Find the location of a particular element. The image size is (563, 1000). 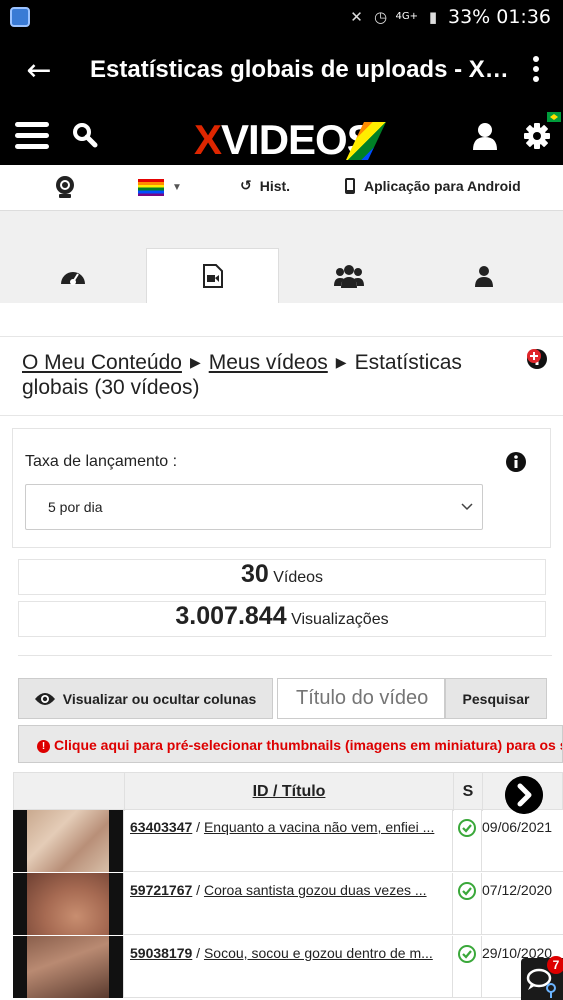

sub-navigation: ▼ ↺ Hist. Aplicação para Android is located at coordinates (281, 188).